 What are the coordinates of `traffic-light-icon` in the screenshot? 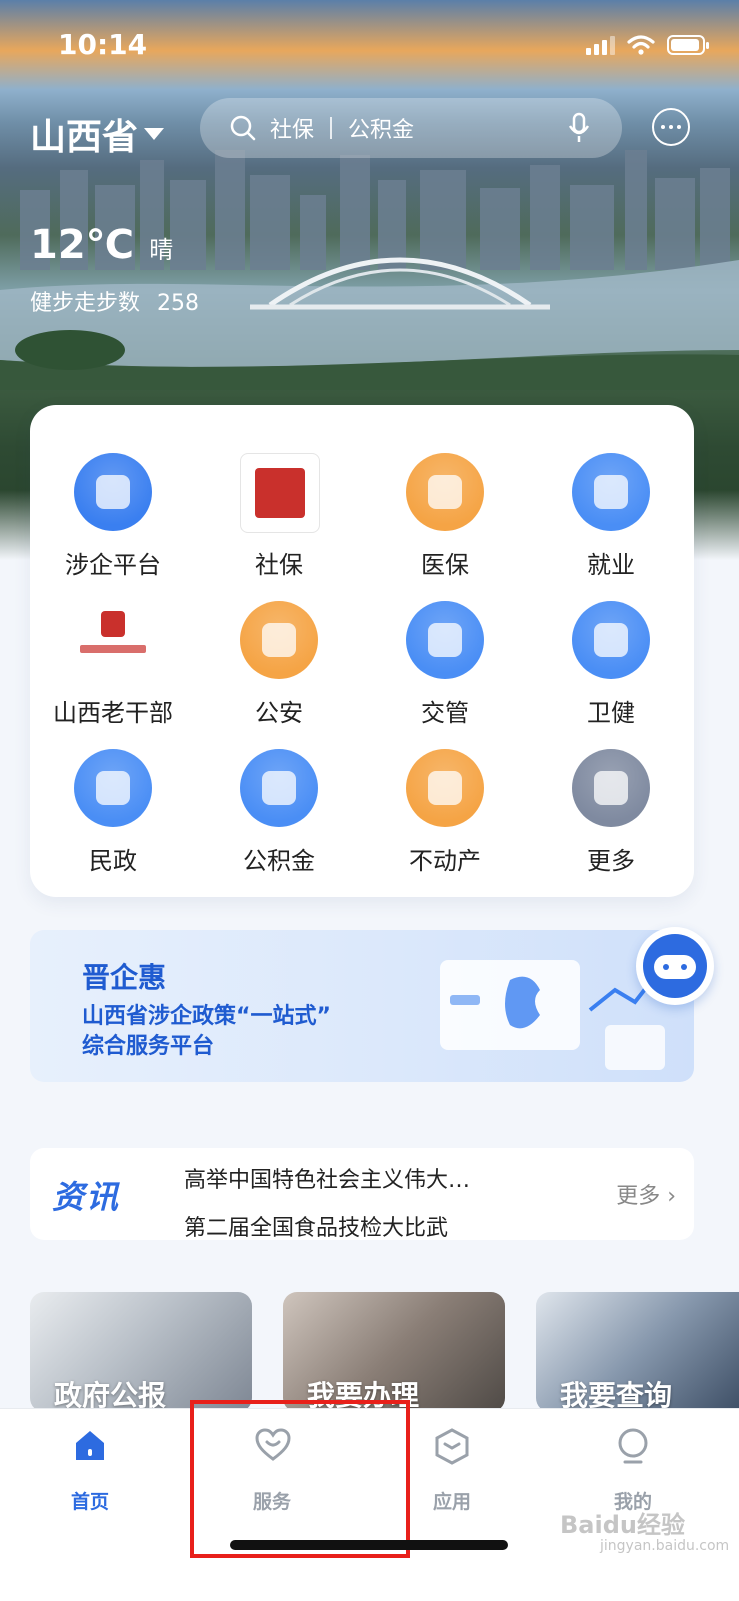 It's located at (445, 640).